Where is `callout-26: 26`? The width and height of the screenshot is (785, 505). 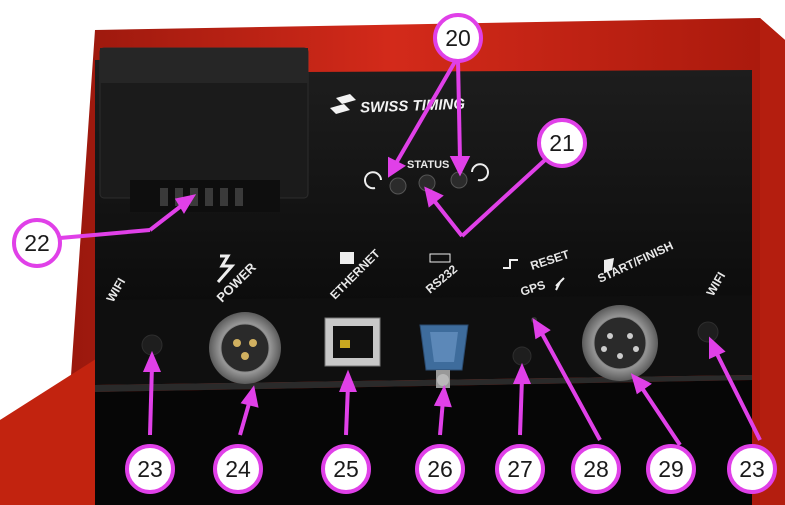
callout-26: 26 is located at coordinates (440, 469).